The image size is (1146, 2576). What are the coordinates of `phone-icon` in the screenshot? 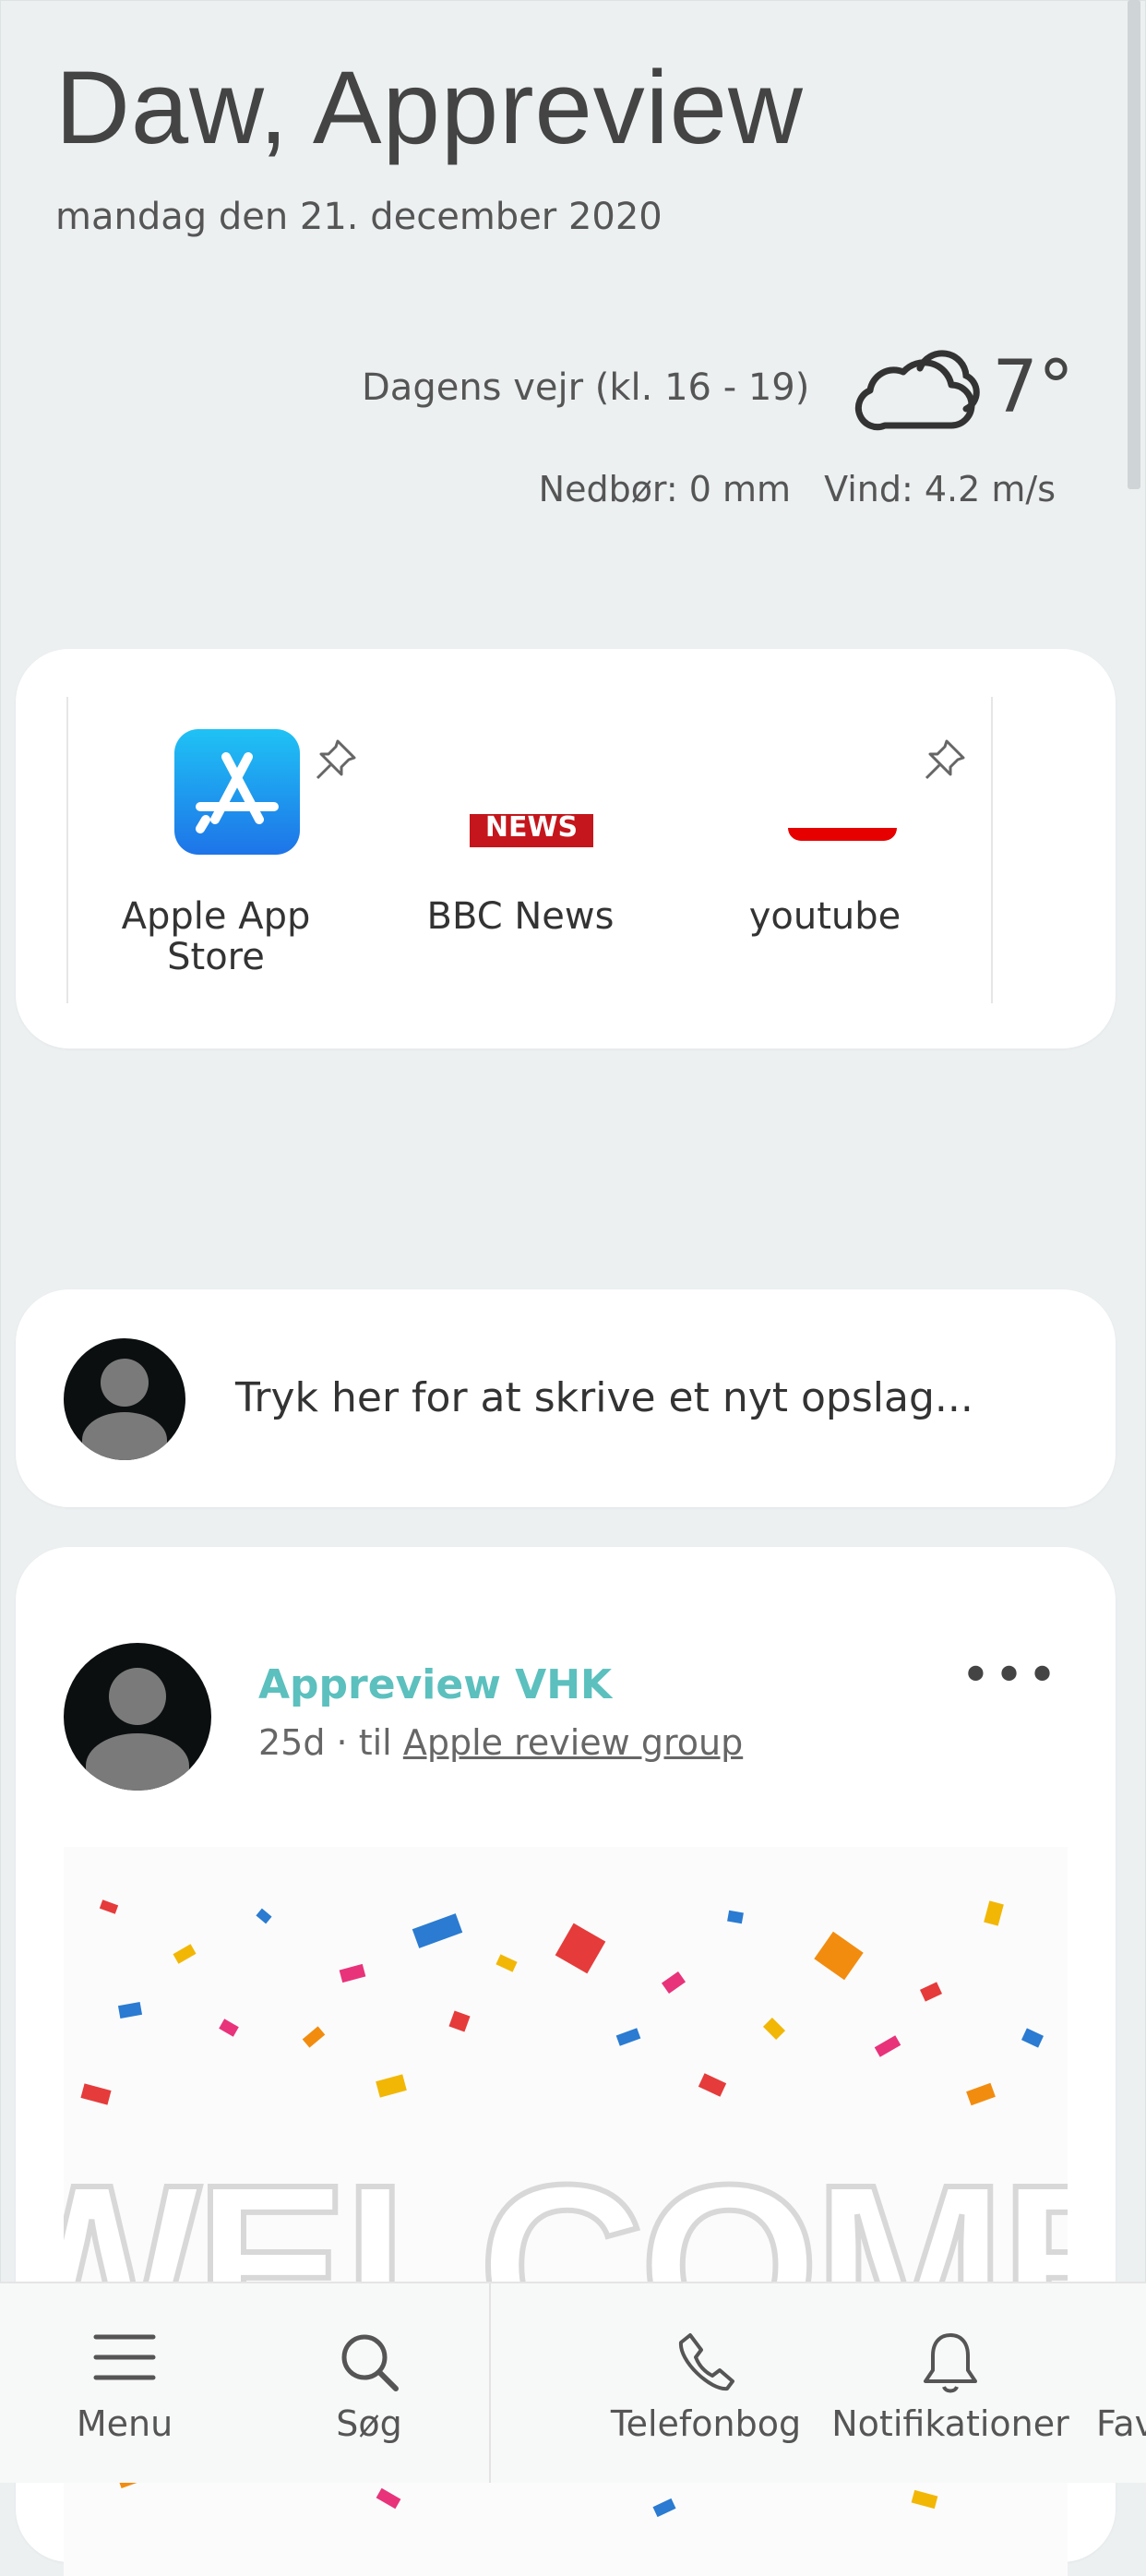 It's located at (706, 2362).